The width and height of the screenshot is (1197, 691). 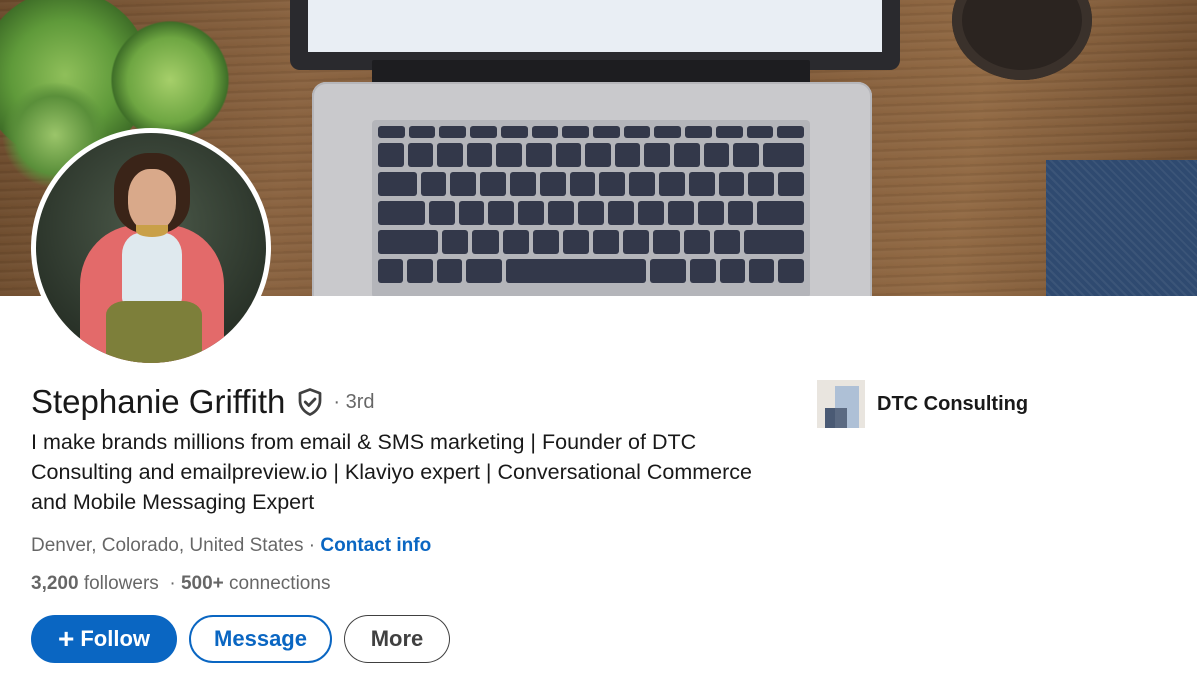 What do you see at coordinates (170, 80) in the screenshot?
I see `cactus-plant` at bounding box center [170, 80].